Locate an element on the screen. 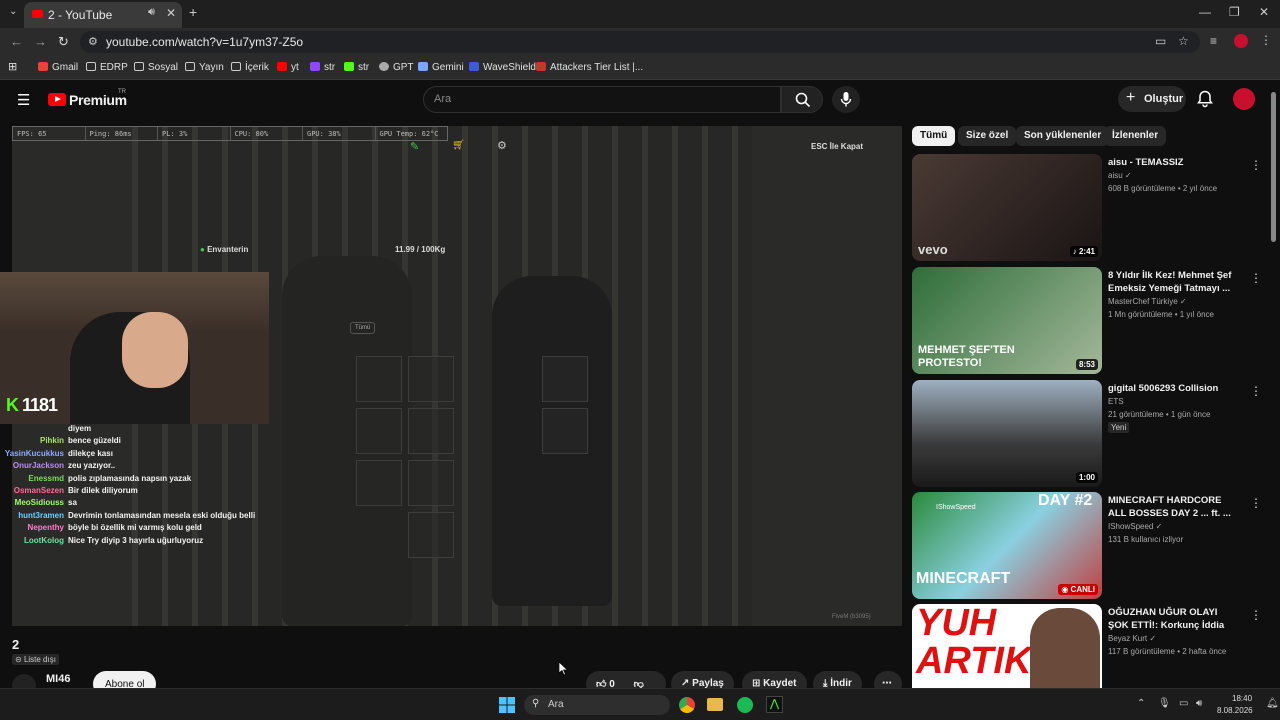  close-window-icon: ✕ is located at coordinates (1264, 12).